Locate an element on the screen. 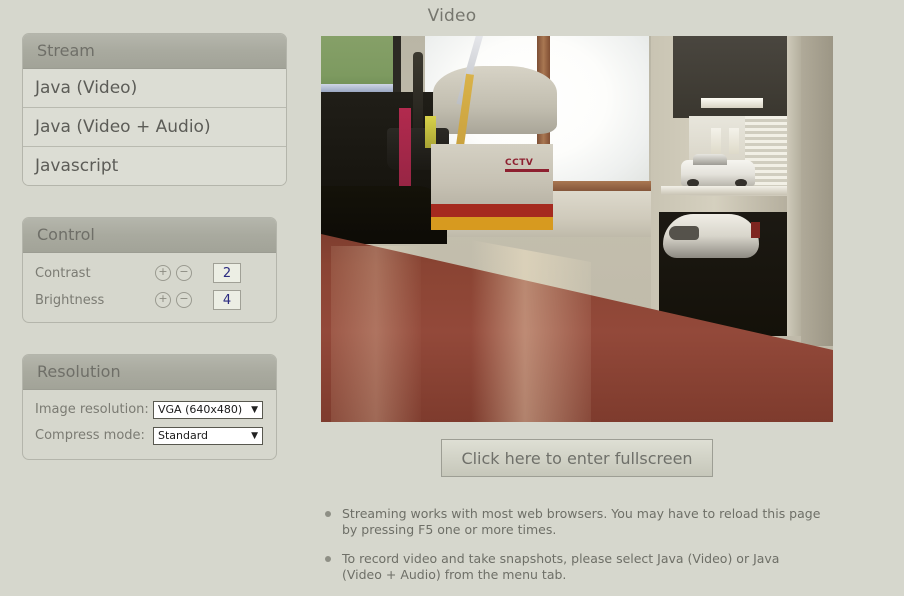 The width and height of the screenshot is (904, 596). video-pen-dark is located at coordinates (418, 93).